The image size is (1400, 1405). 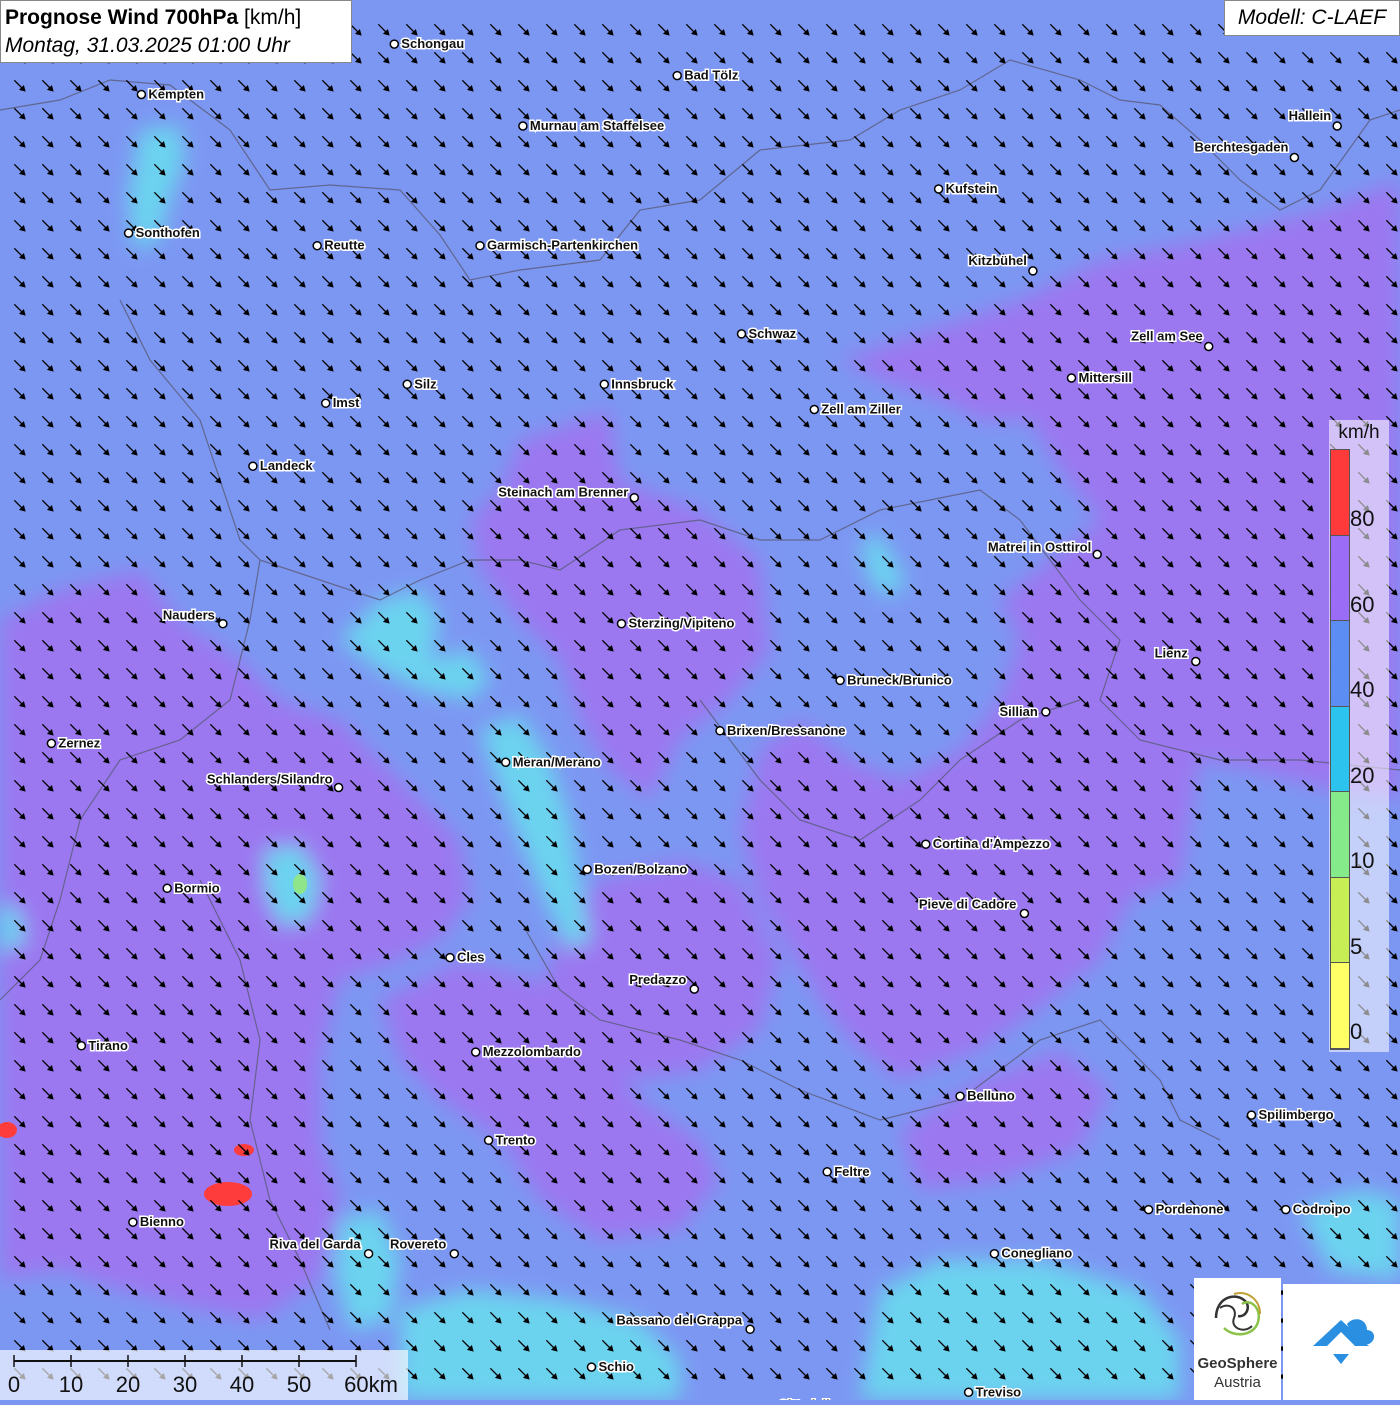 I want to click on zone-red-spot-bienno, so click(x=228, y=1194).